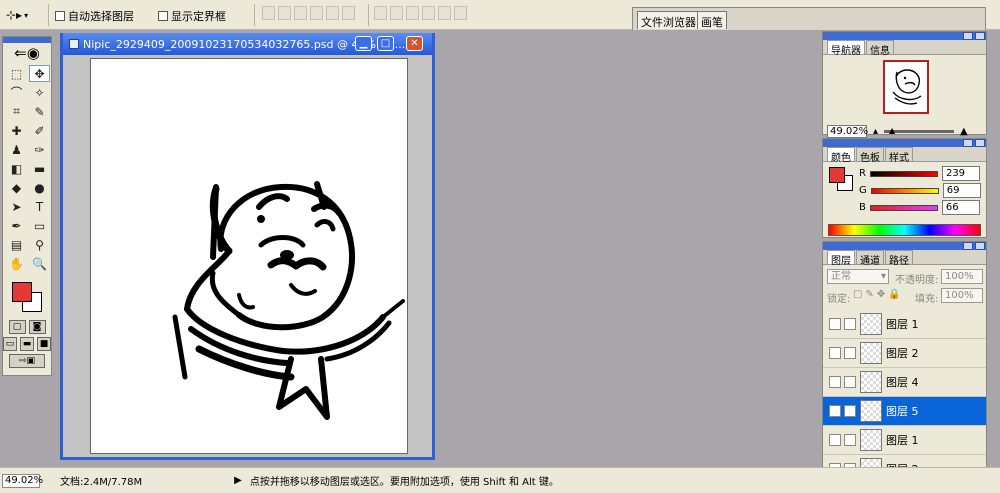  I want to click on color-title-bar, so click(904, 143).